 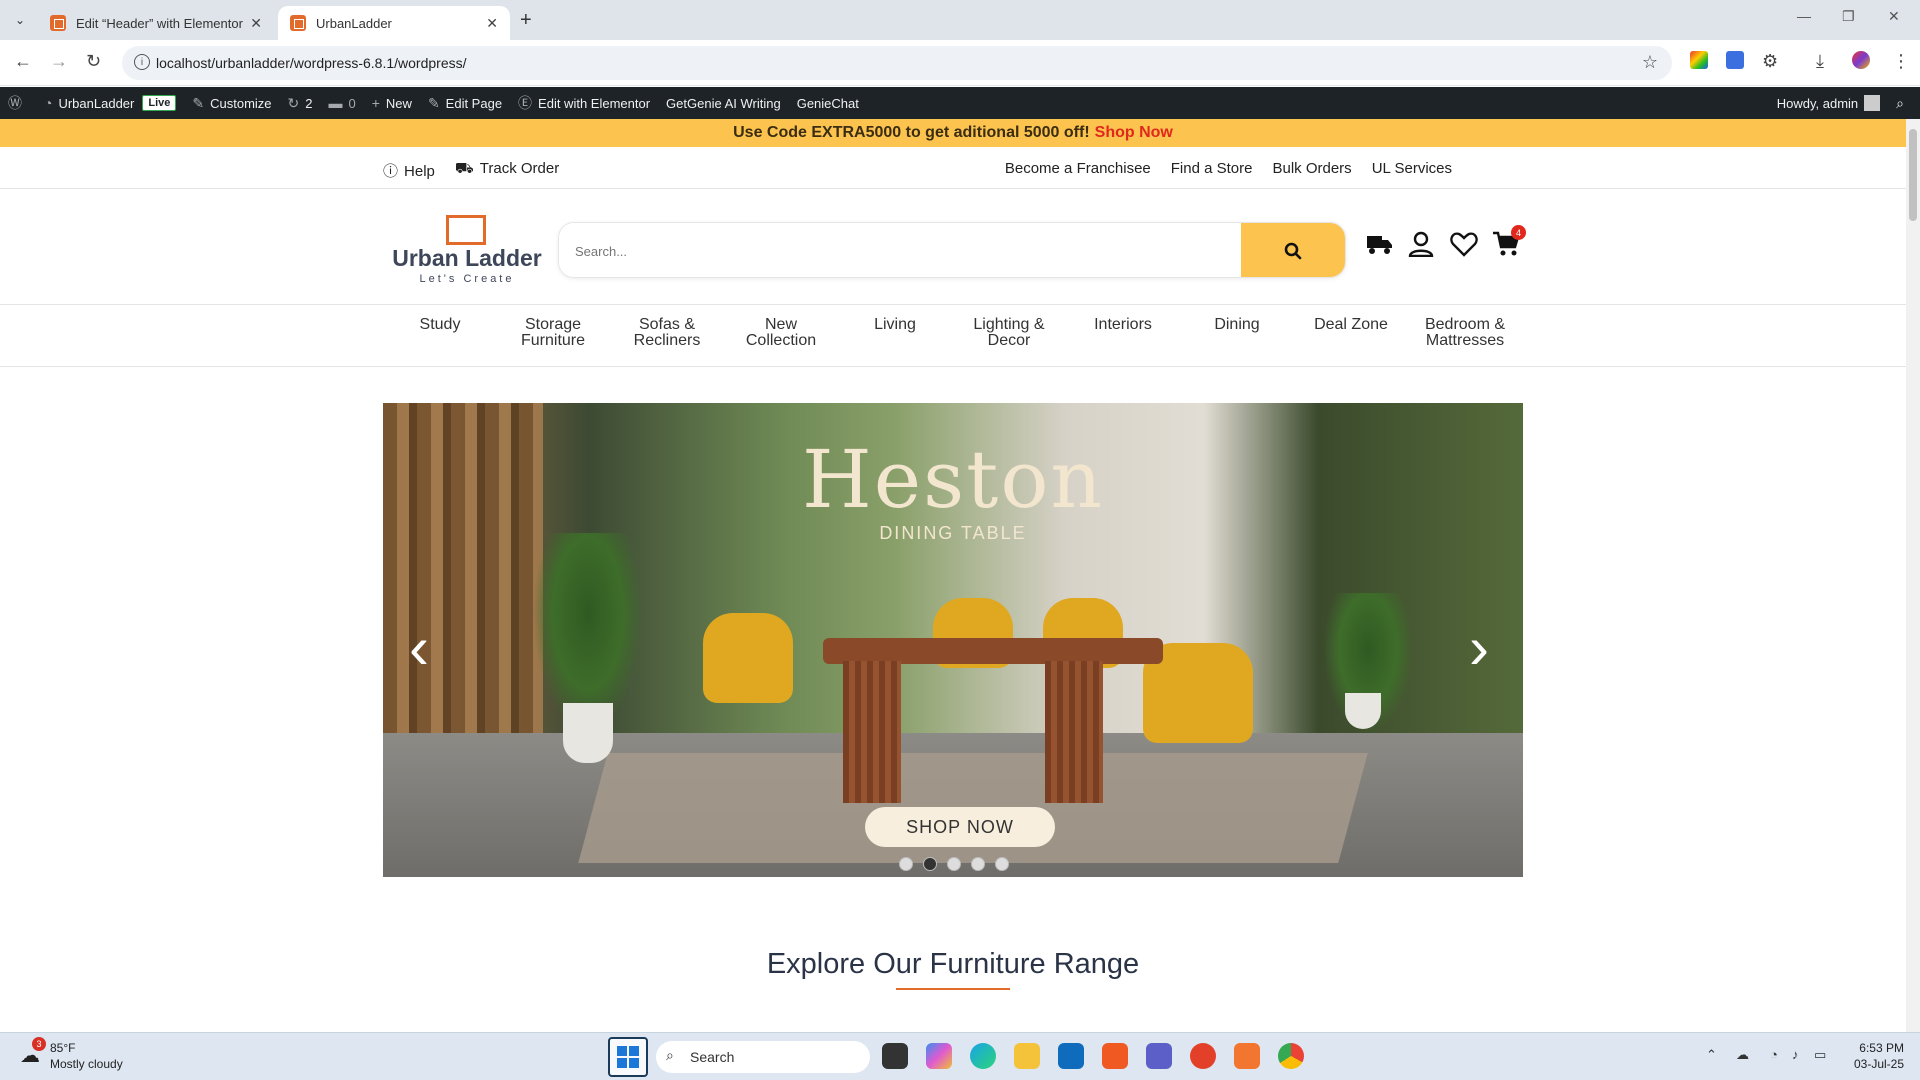 I want to click on nav-item-interiors: Interiors, so click(x=1123, y=325).